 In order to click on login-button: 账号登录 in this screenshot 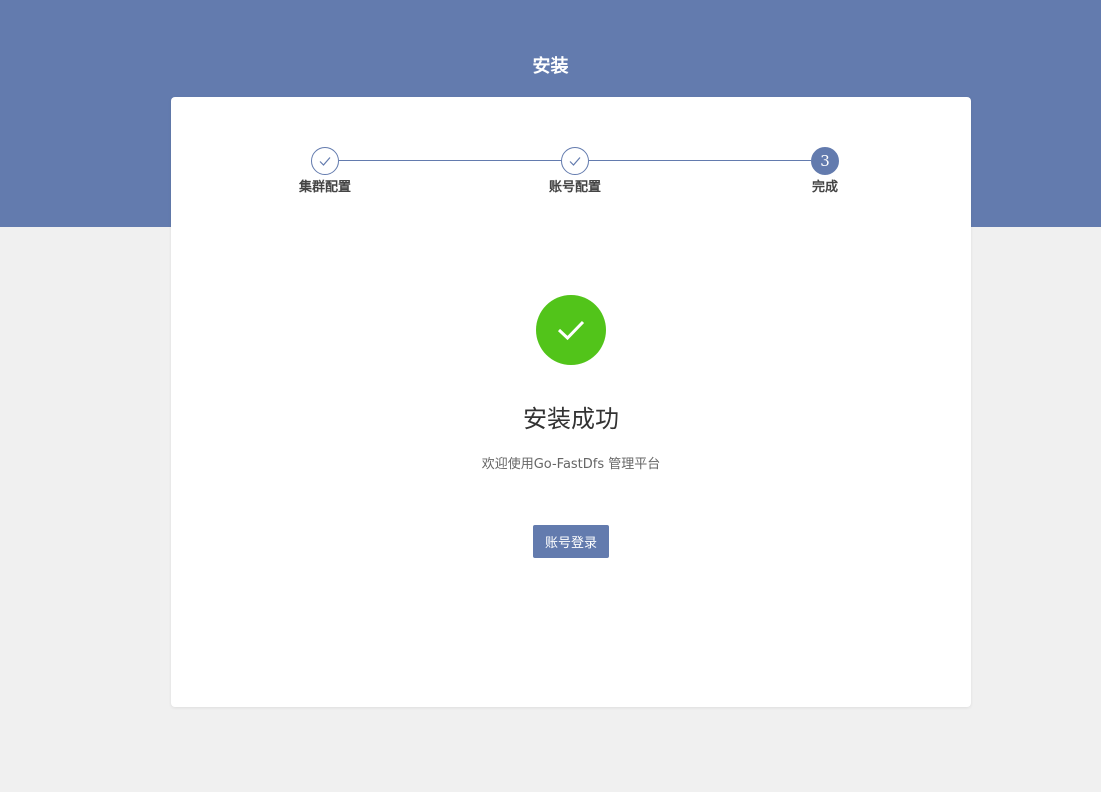, I will do `click(571, 541)`.